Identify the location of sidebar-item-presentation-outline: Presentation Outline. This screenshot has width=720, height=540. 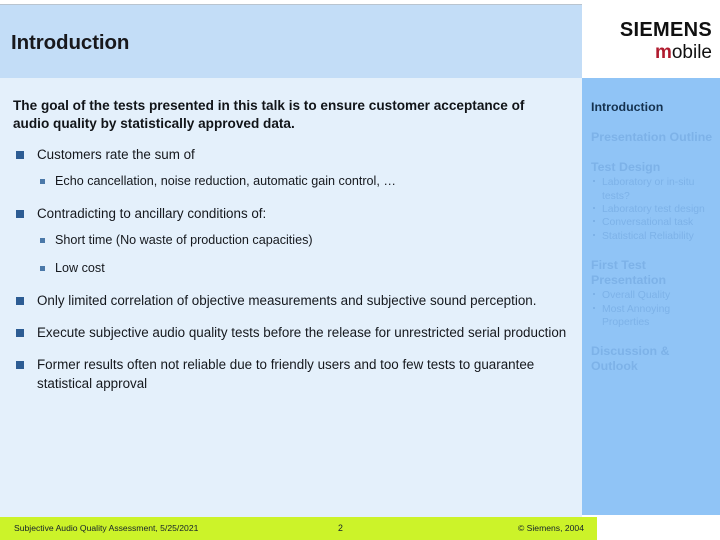
(652, 137).